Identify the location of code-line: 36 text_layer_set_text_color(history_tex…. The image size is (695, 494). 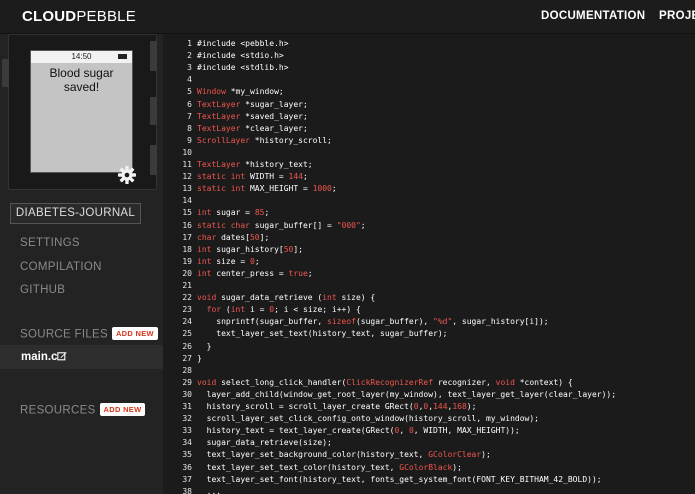
(429, 468).